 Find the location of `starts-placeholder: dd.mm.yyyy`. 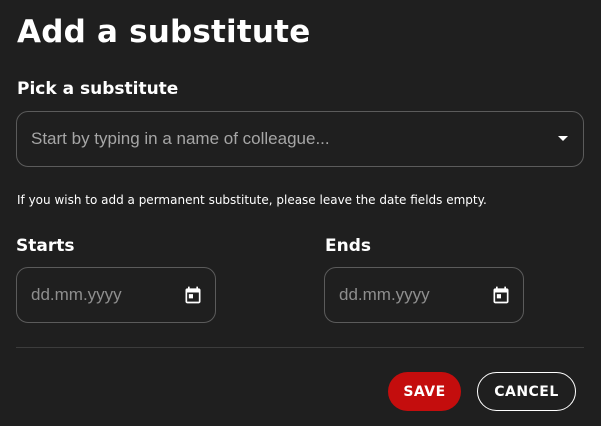

starts-placeholder: dd.mm.yyyy is located at coordinates (76, 294).